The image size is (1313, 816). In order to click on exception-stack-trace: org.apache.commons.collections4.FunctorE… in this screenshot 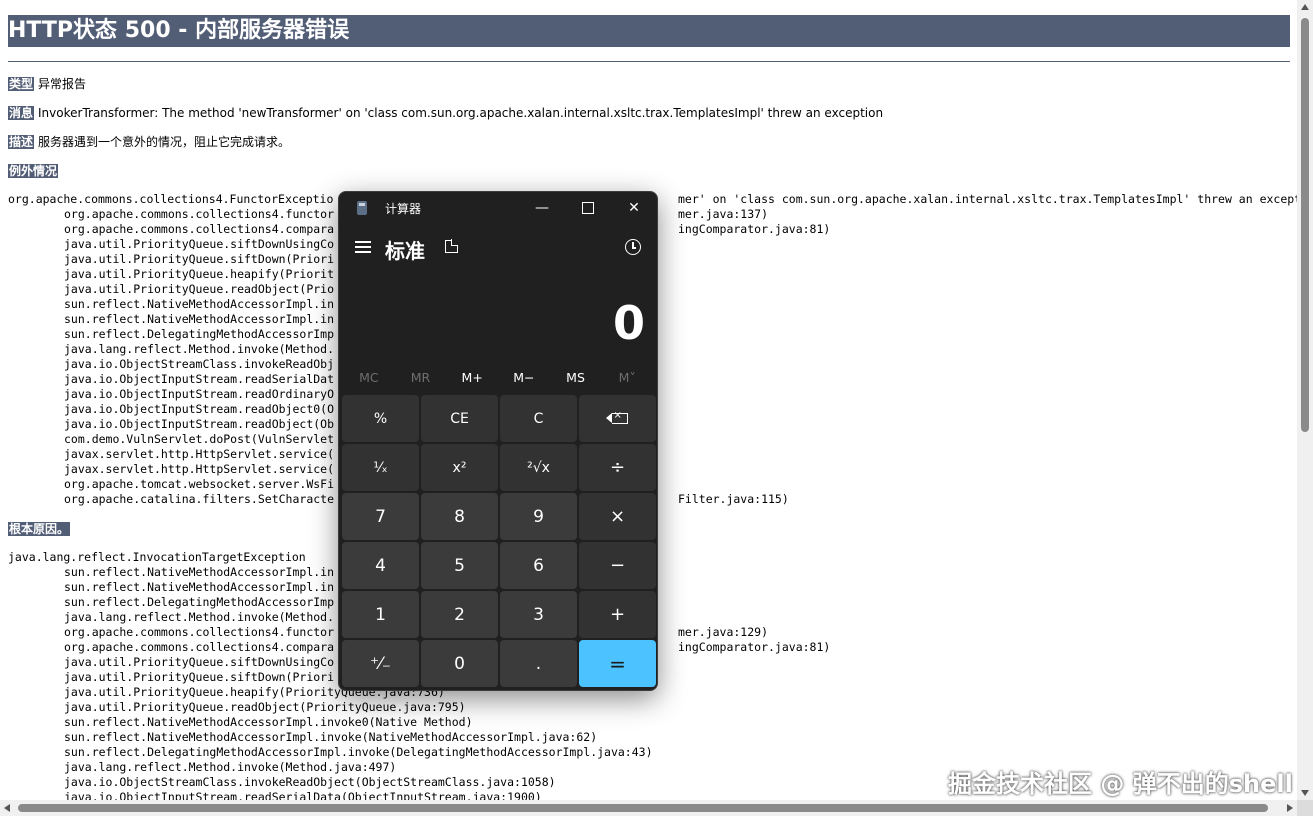, I will do `click(171, 349)`.